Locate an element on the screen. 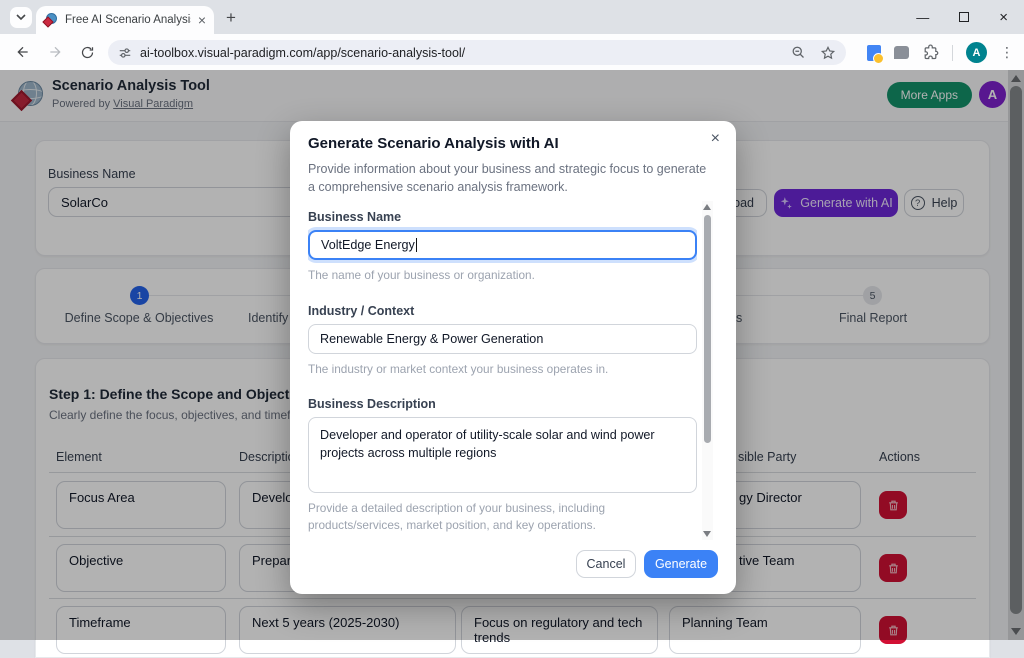 This screenshot has height=658, width=1024. extensions-puzzle-icon is located at coordinates (930, 52).